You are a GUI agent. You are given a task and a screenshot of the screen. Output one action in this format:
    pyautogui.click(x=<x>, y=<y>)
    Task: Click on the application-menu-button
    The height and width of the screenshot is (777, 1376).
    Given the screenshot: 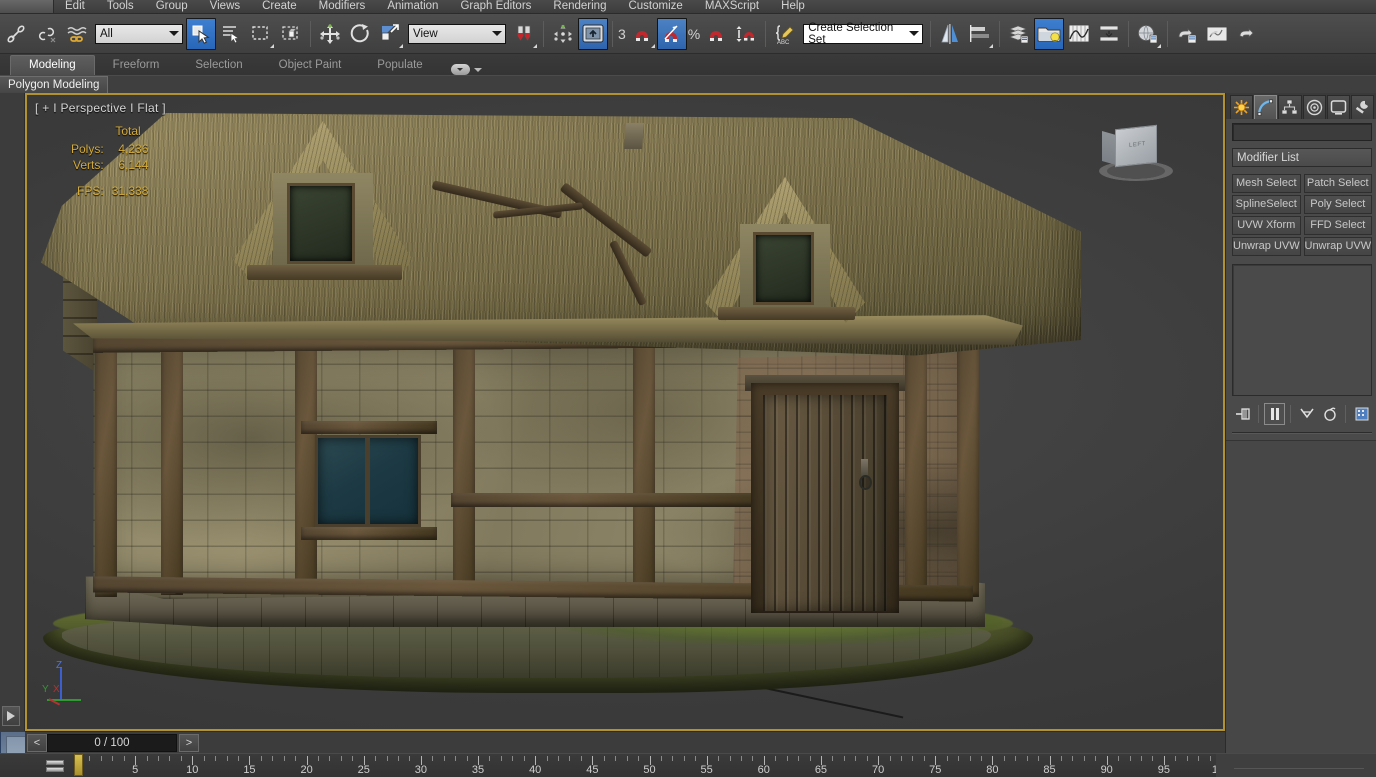 What is the action you would take?
    pyautogui.click(x=27, y=6)
    